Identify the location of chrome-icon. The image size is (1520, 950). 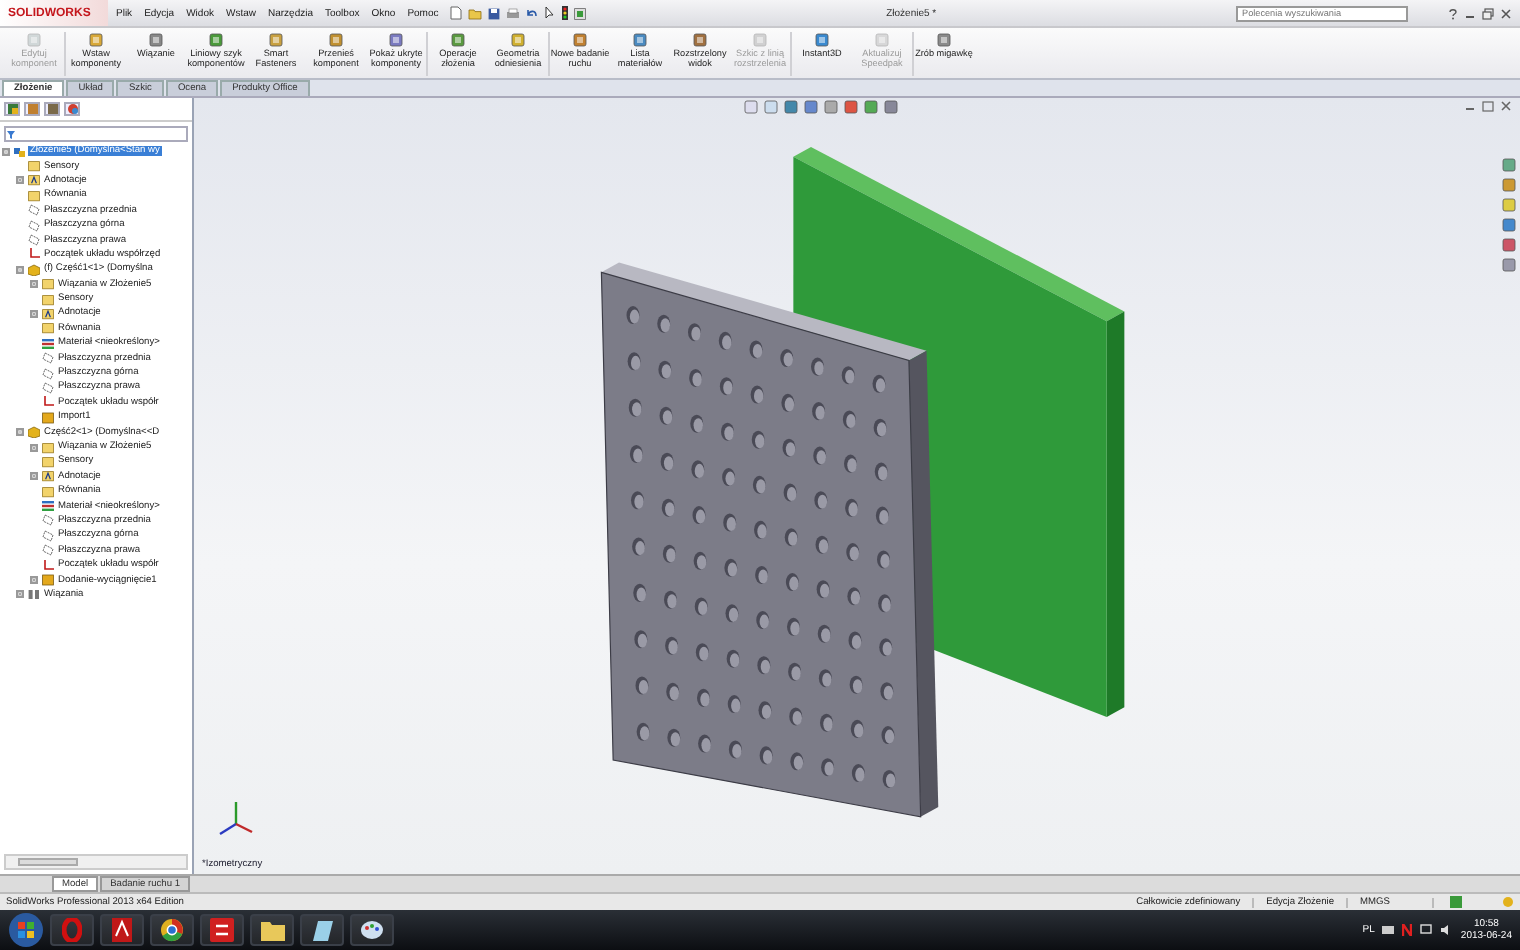
(172, 930).